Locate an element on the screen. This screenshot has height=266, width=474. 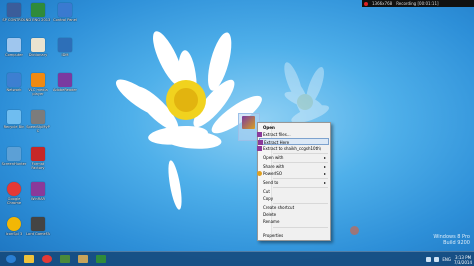
network-icon is located at coordinates (14, 80).